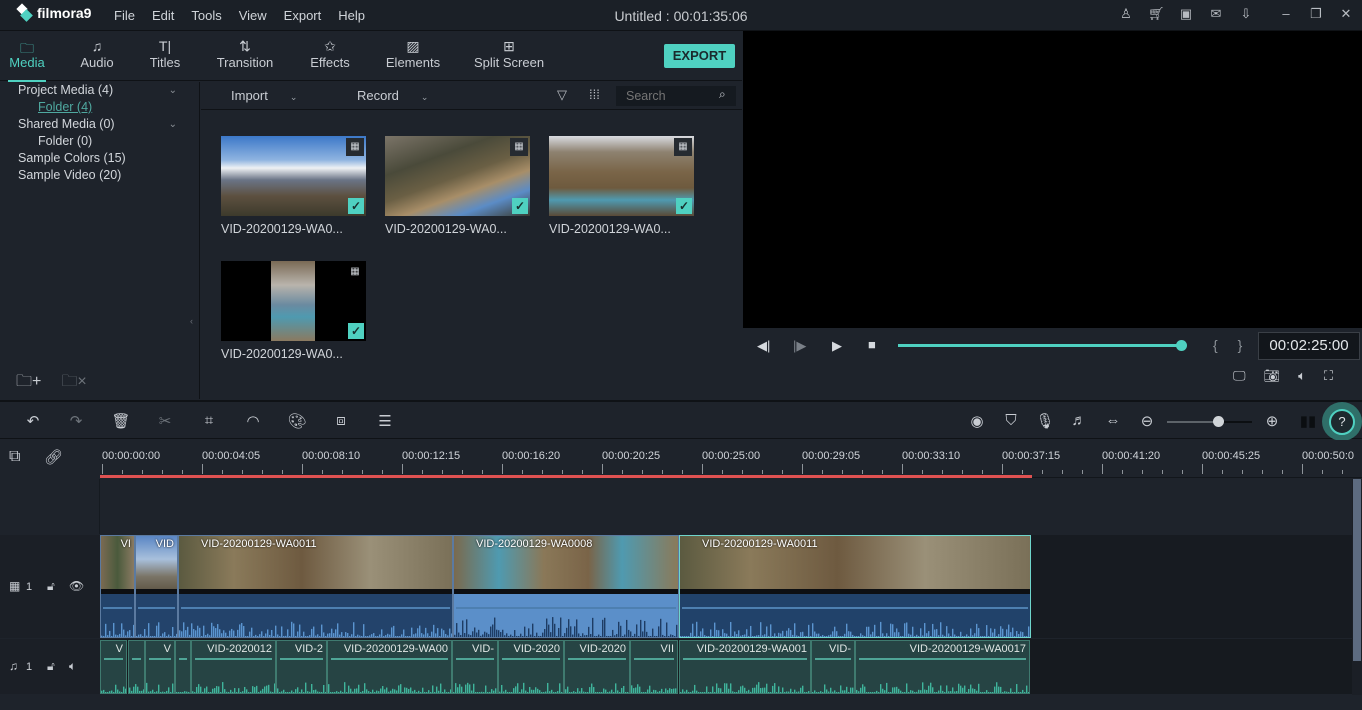 Image resolution: width=1362 pixels, height=710 pixels. Describe the element at coordinates (341, 420) in the screenshot. I see `green-screen-icon: ⧈` at that location.